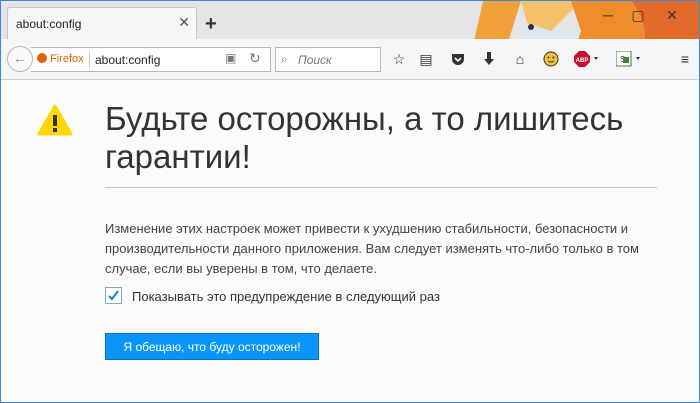  I want to click on reading-list-icon: ▤, so click(426, 59).